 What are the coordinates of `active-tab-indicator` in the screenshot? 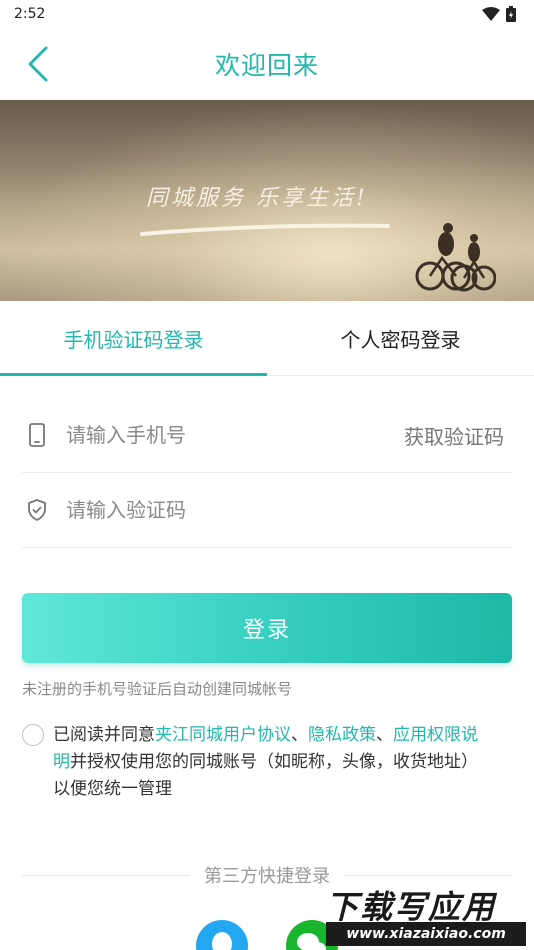 It's located at (133, 374).